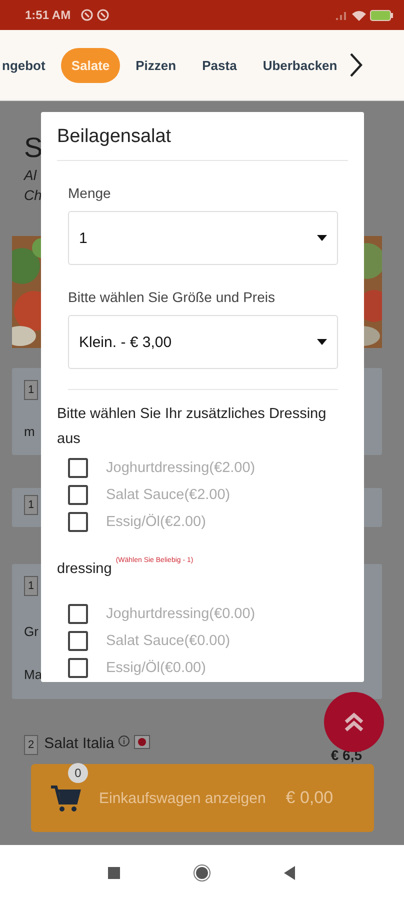 This screenshot has height=900, width=404. Describe the element at coordinates (182, 798) in the screenshot. I see `cart-label: Einkaufswagen anzeigen` at that location.